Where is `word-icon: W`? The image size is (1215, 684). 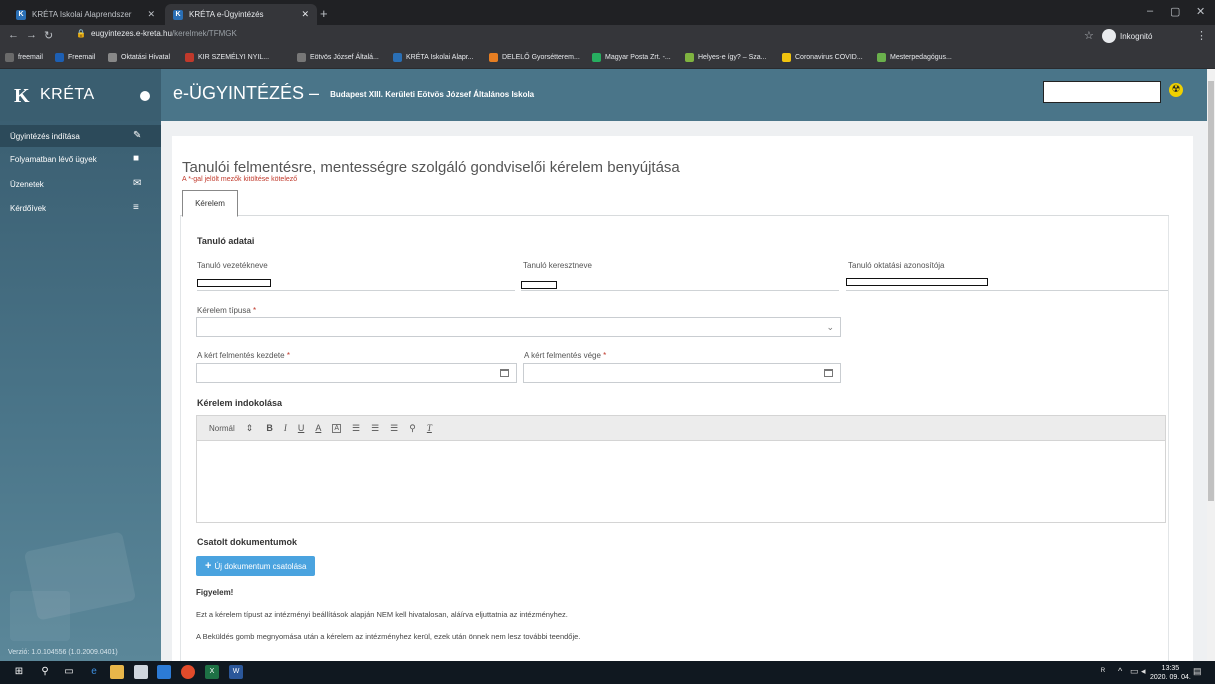
word-icon: W is located at coordinates (236, 672).